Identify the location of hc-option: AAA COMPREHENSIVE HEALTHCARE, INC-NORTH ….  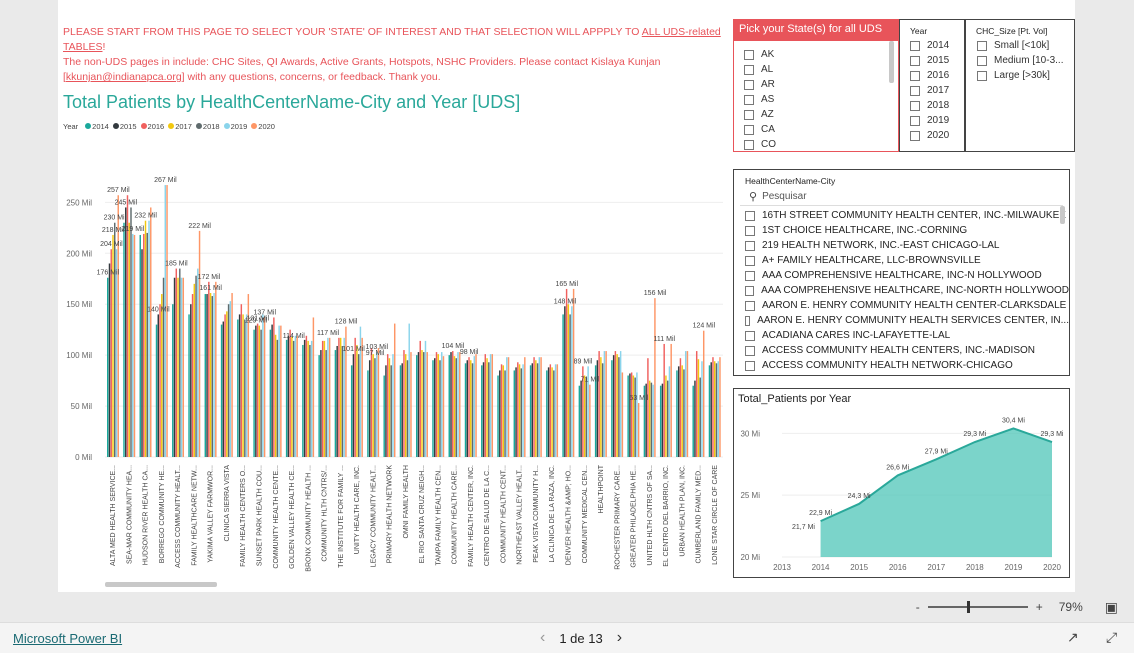
(901, 290).